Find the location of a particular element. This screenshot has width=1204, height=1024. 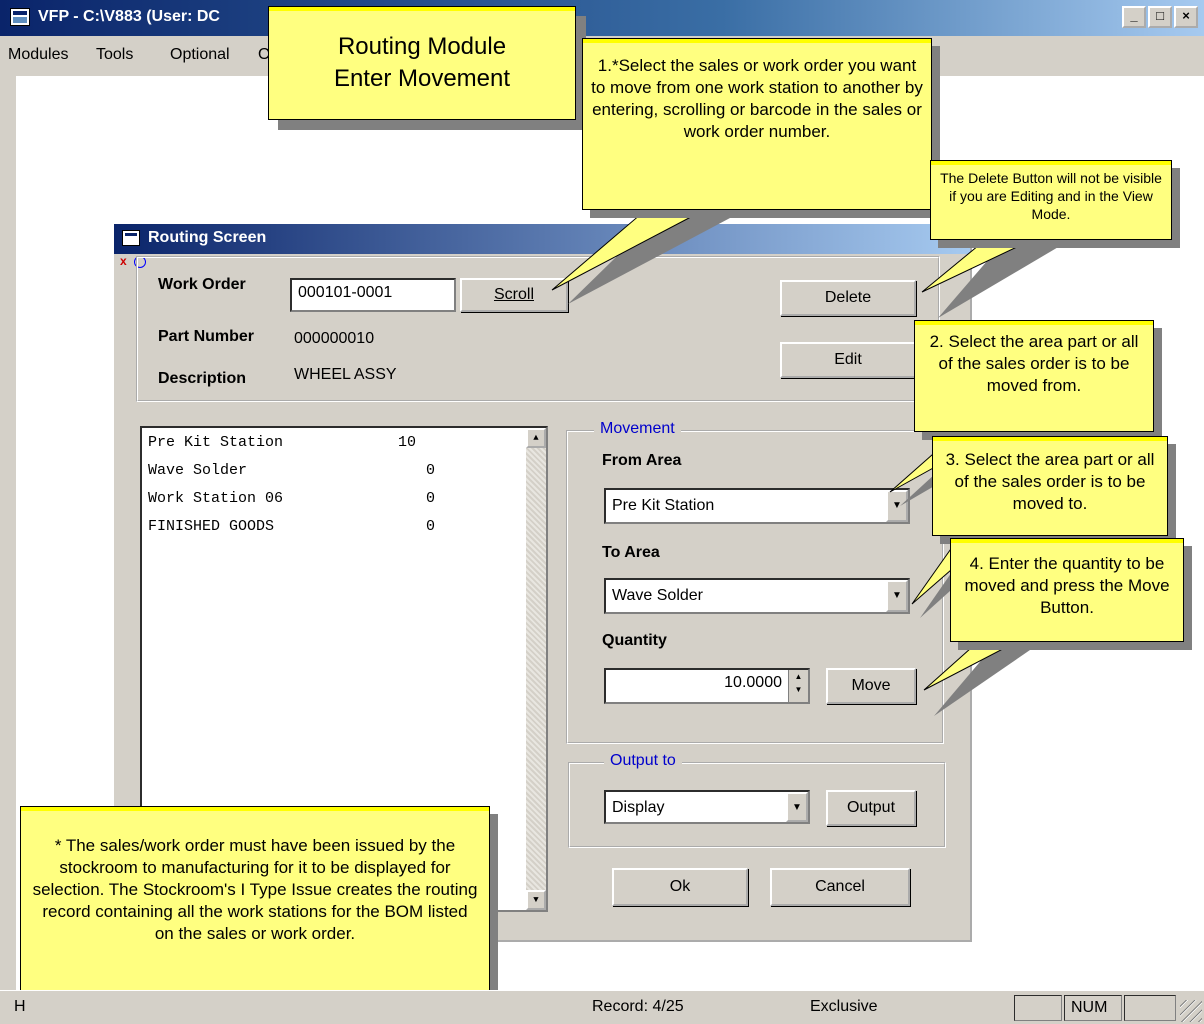

window-icon is located at coordinates (131, 238).